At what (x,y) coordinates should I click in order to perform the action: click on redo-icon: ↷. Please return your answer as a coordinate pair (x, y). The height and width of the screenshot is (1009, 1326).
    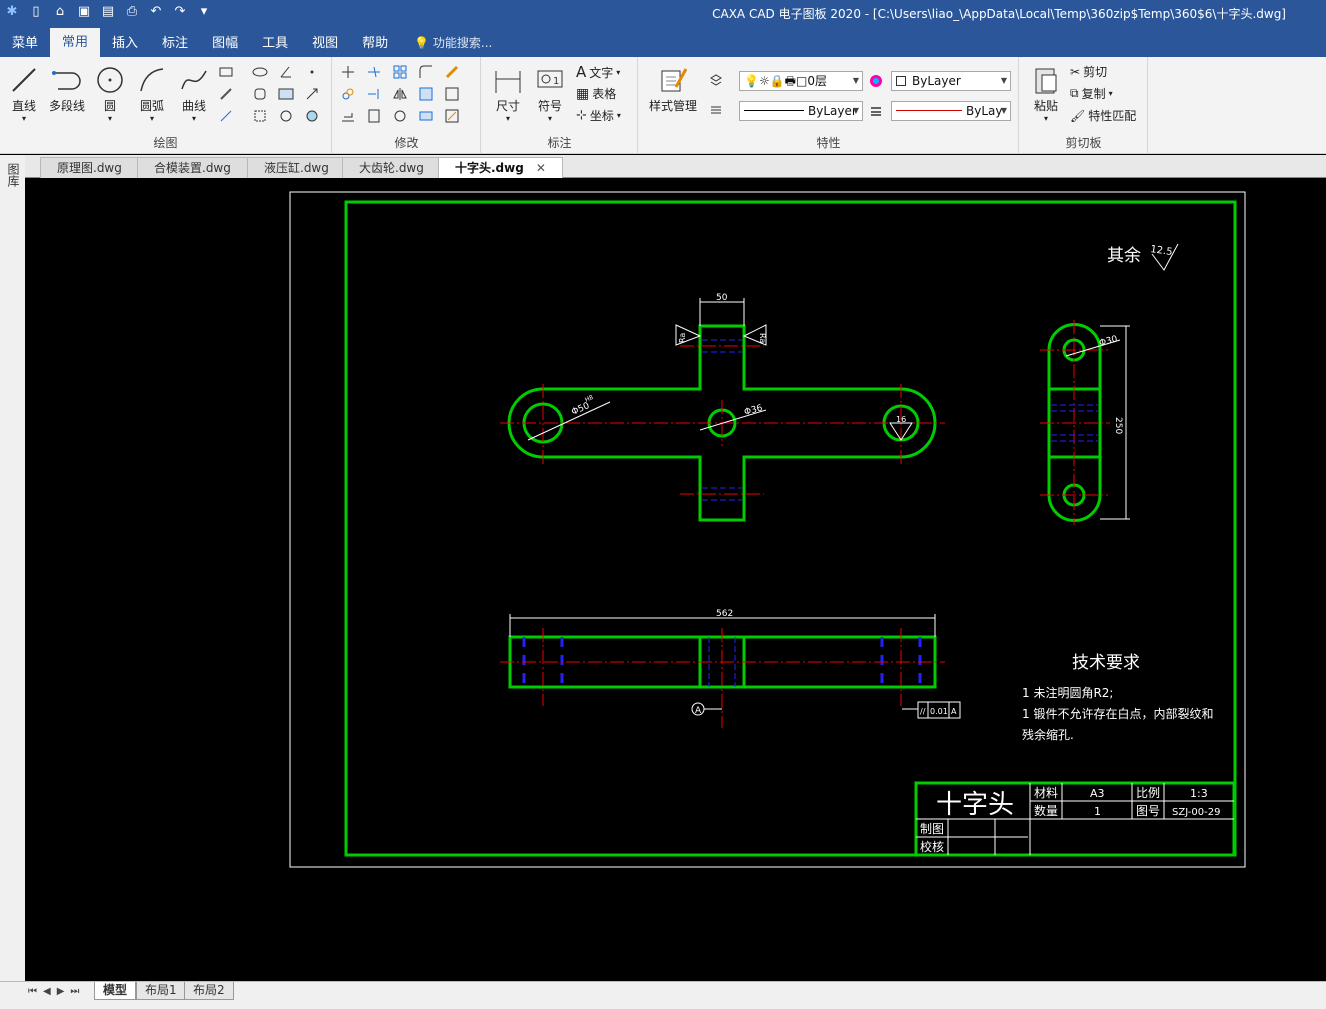
    Looking at the image, I should click on (180, 12).